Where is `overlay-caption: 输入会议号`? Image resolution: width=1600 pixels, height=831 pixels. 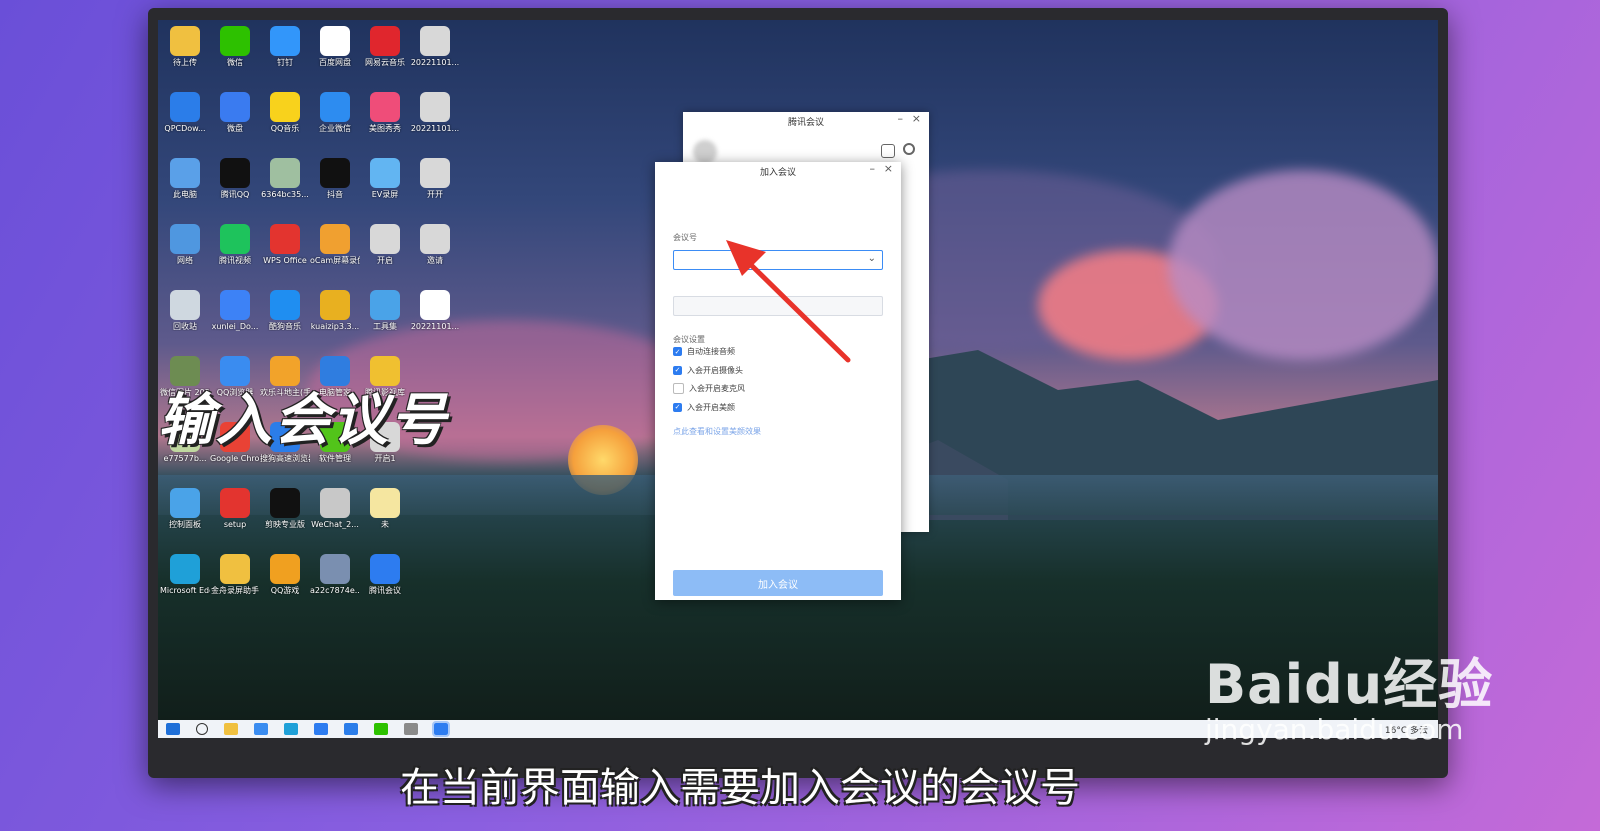 overlay-caption: 输入会议号 is located at coordinates (303, 420).